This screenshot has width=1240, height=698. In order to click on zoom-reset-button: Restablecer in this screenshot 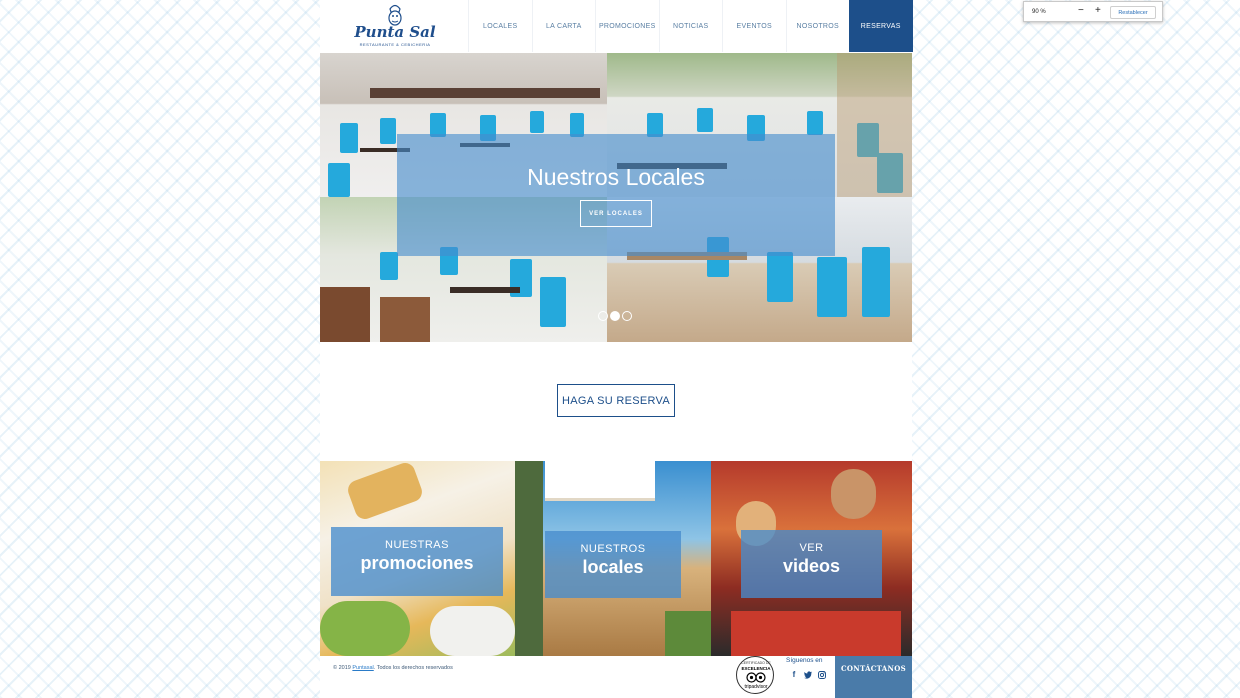, I will do `click(1133, 12)`.